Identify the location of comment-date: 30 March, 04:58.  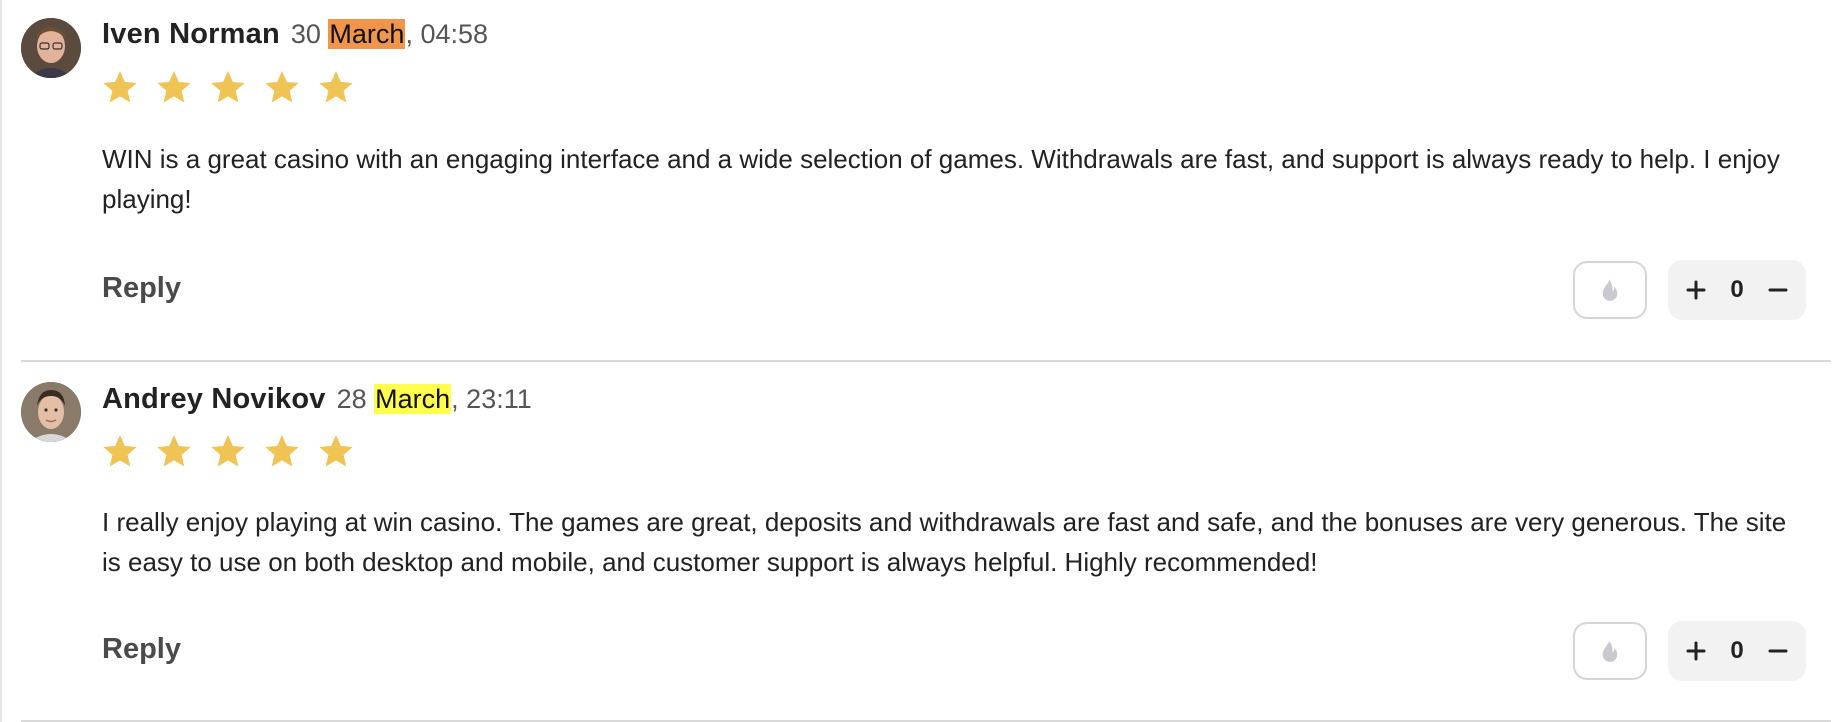
(389, 34).